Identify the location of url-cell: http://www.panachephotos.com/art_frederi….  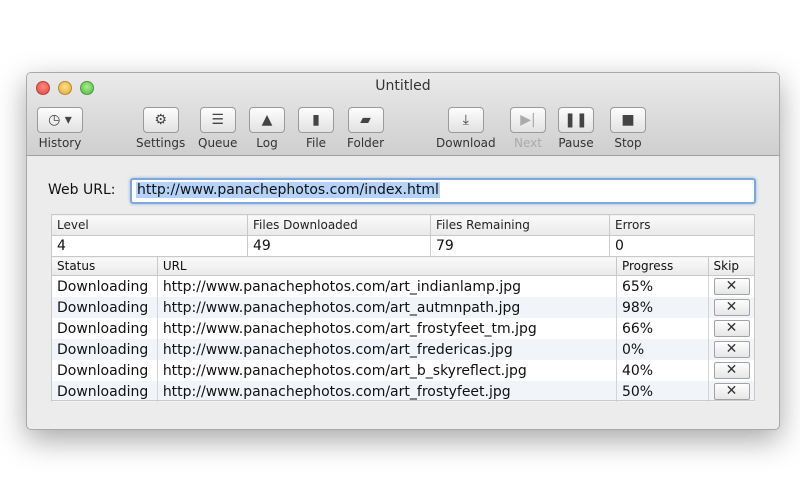
(386, 349).